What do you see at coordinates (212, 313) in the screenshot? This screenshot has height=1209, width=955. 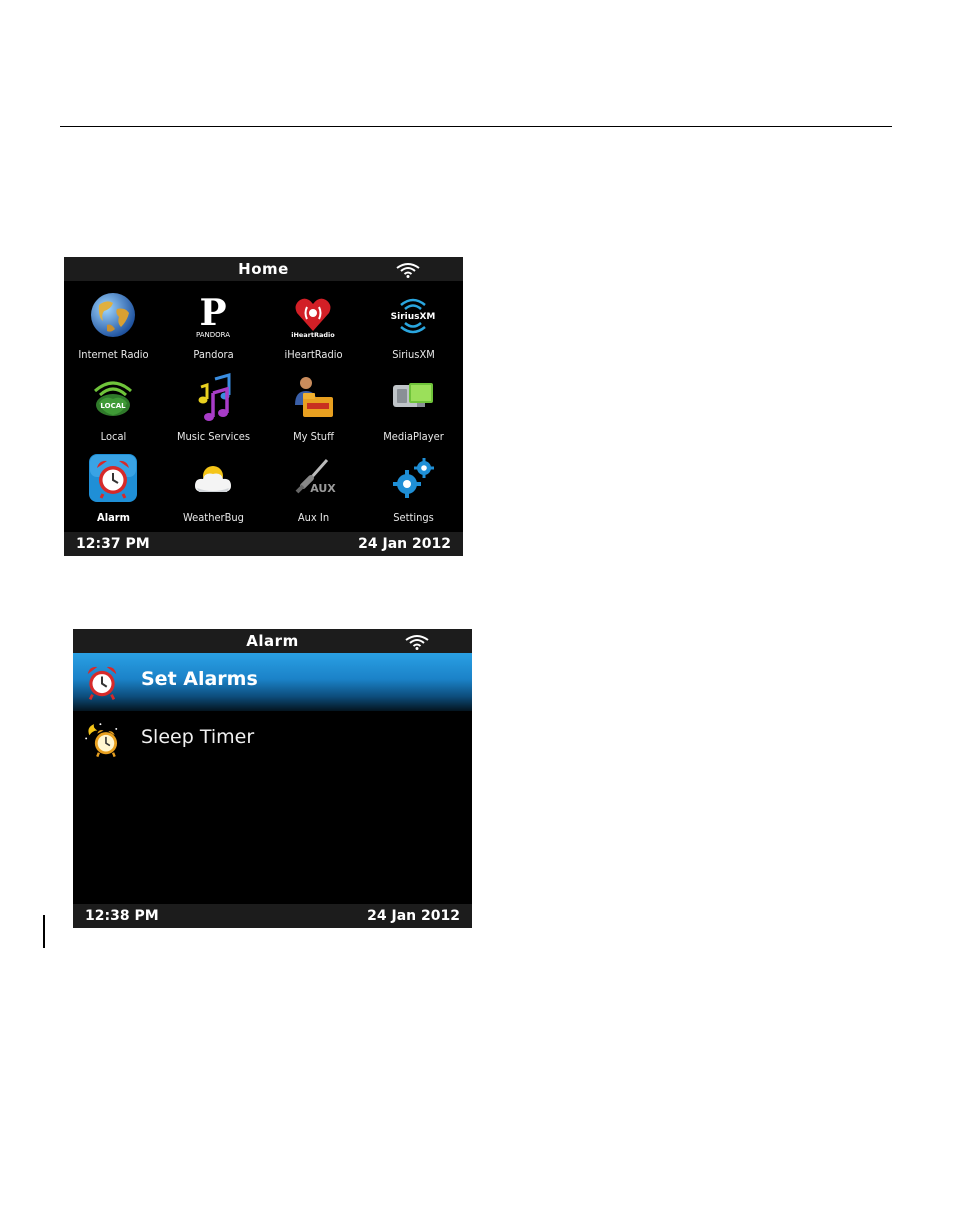 I see `svg-text: P` at bounding box center [212, 313].